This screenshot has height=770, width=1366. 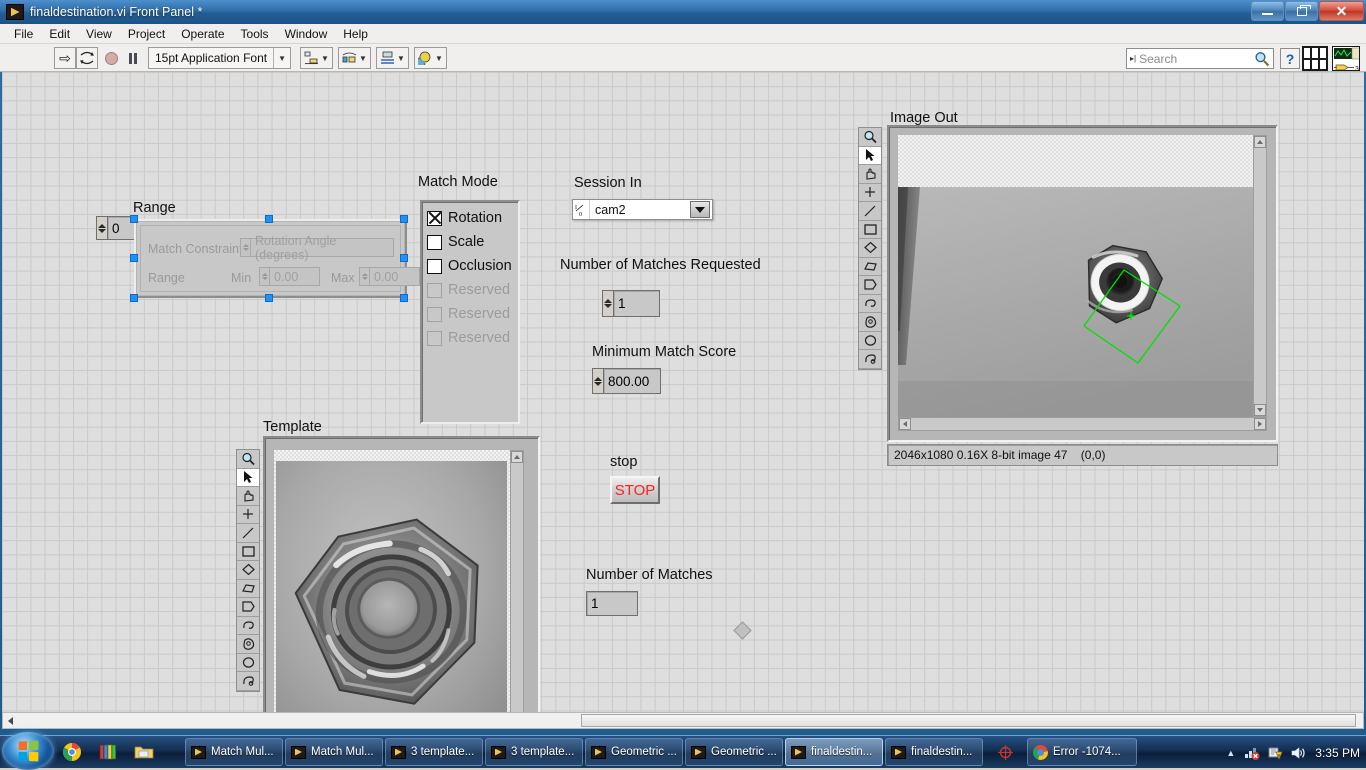 What do you see at coordinates (99, 34) in the screenshot?
I see `menu-item-view: View` at bounding box center [99, 34].